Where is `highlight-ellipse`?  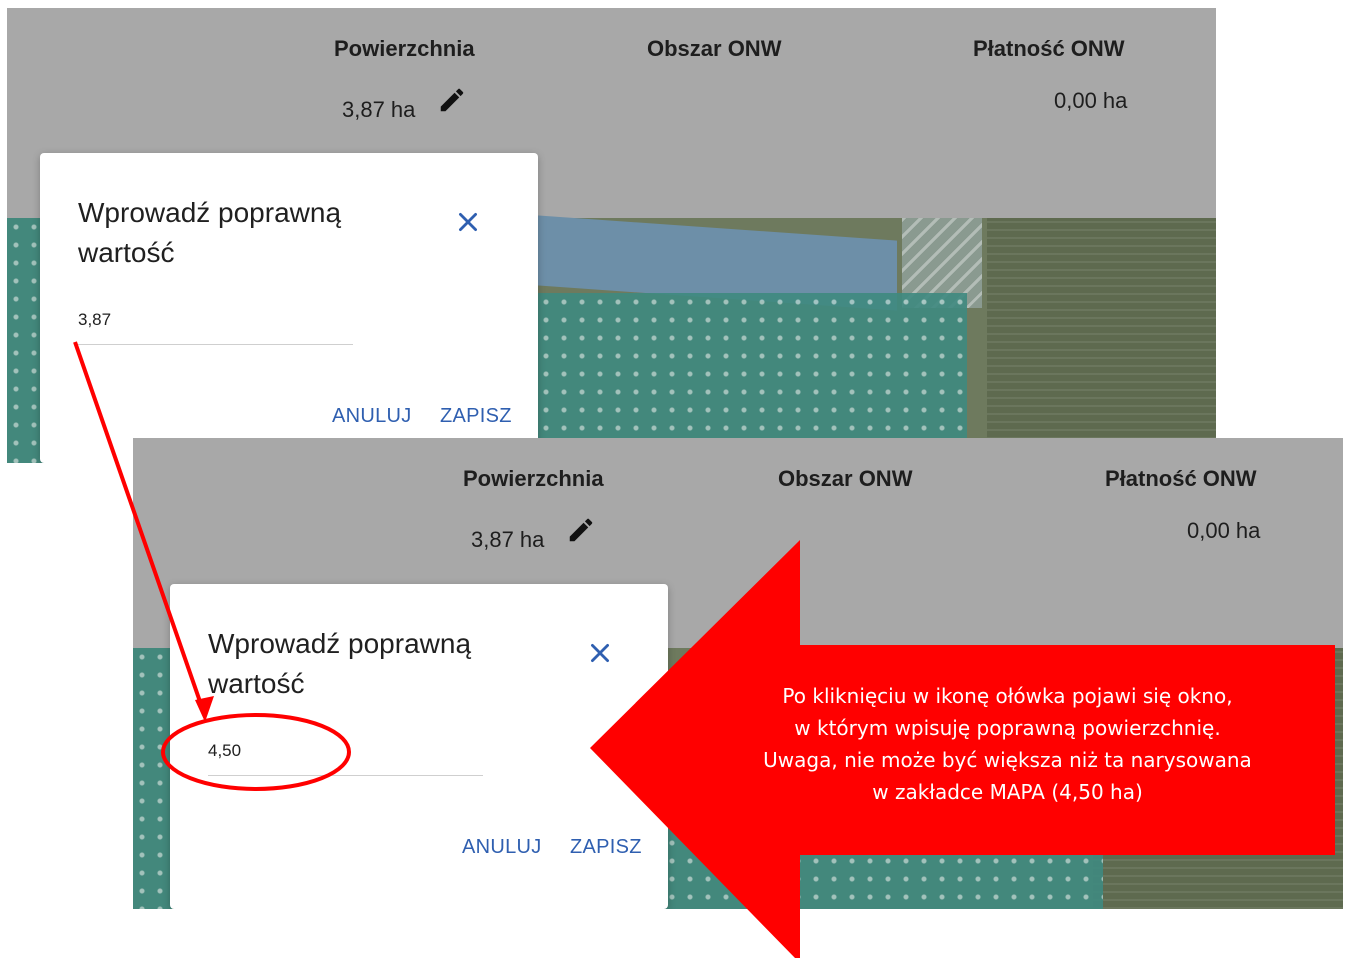 highlight-ellipse is located at coordinates (256, 752).